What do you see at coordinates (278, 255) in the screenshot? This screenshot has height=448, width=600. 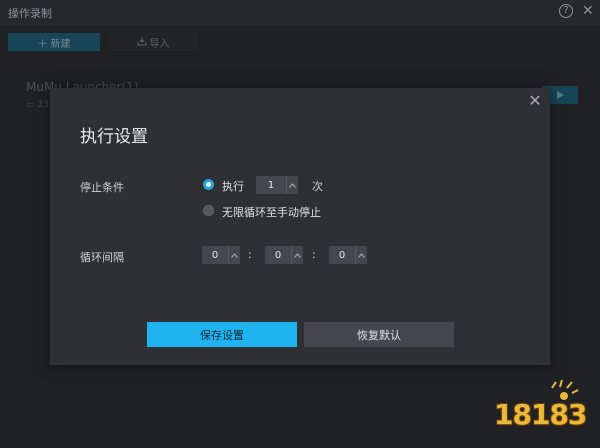 I see `interval-minutes-value: 0` at bounding box center [278, 255].